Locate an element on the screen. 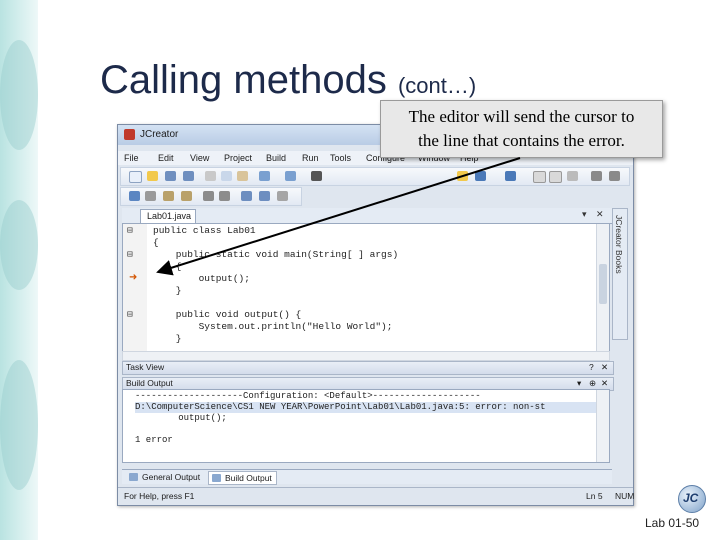 The width and height of the screenshot is (720, 540). code-line-3: public static void main(String[ ] args) is located at coordinates (276, 254).